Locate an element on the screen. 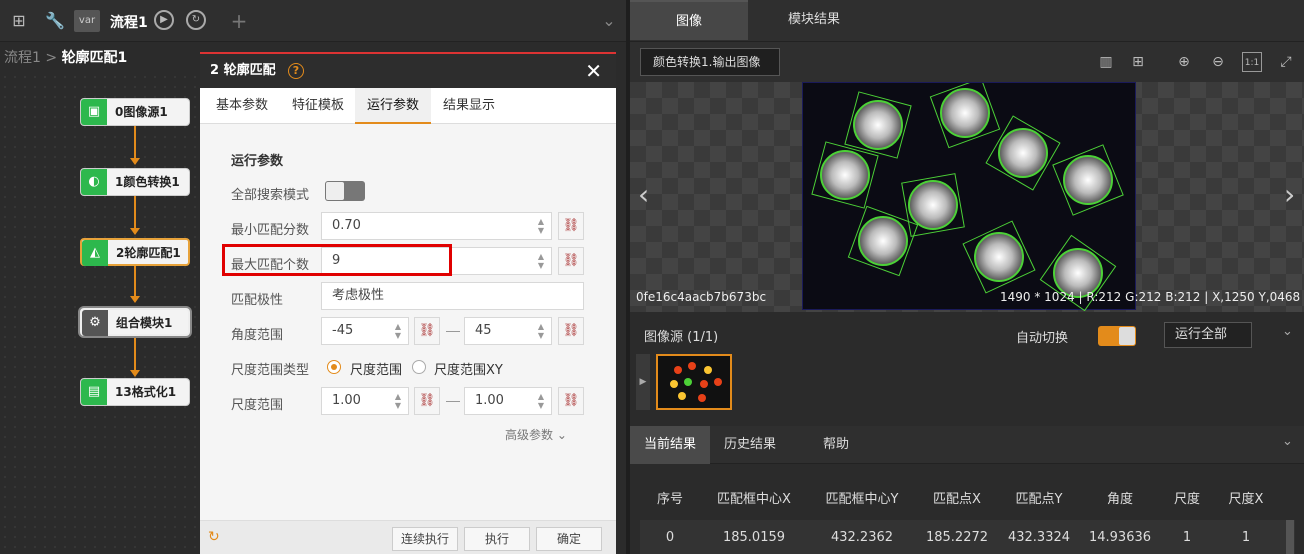 The image size is (1304, 554). pixel-r: R:212 is located at coordinates (1104, 297).